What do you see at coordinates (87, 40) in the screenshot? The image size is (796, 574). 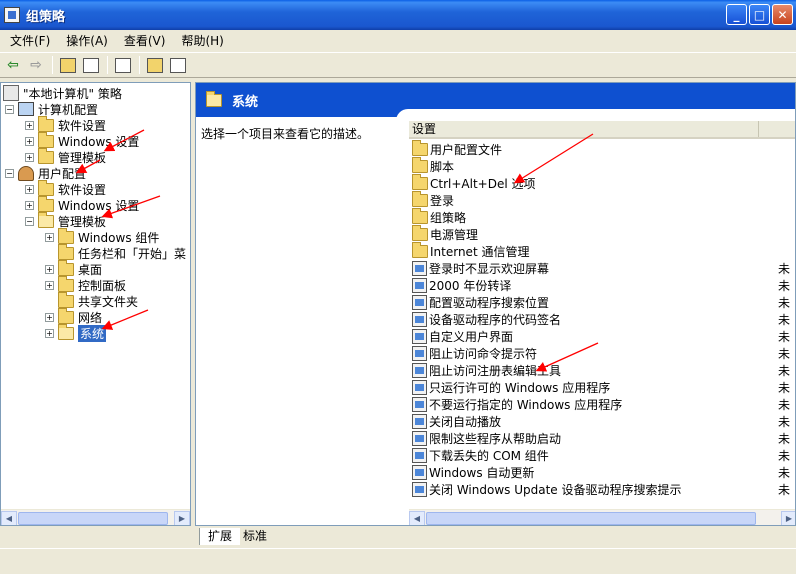 I see `menu-action: 操作(A)` at bounding box center [87, 40].